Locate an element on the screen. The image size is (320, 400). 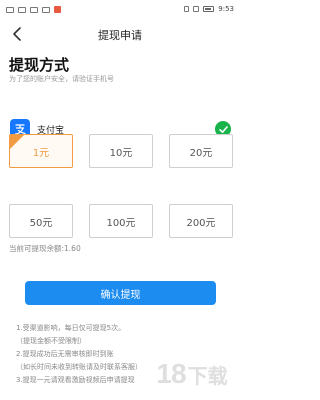
bluetooth-icon is located at coordinates (187, 9).